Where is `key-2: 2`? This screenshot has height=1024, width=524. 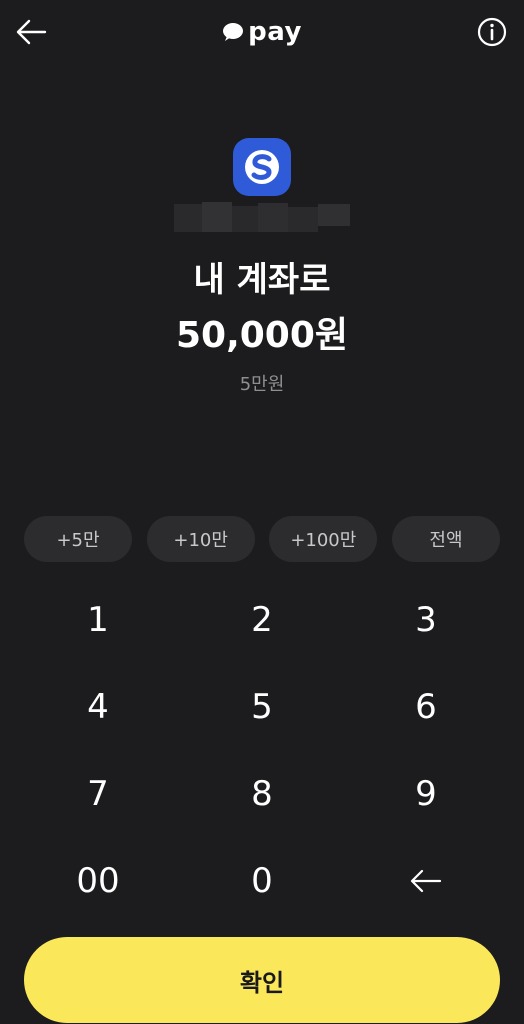
key-2: 2 is located at coordinates (262, 619).